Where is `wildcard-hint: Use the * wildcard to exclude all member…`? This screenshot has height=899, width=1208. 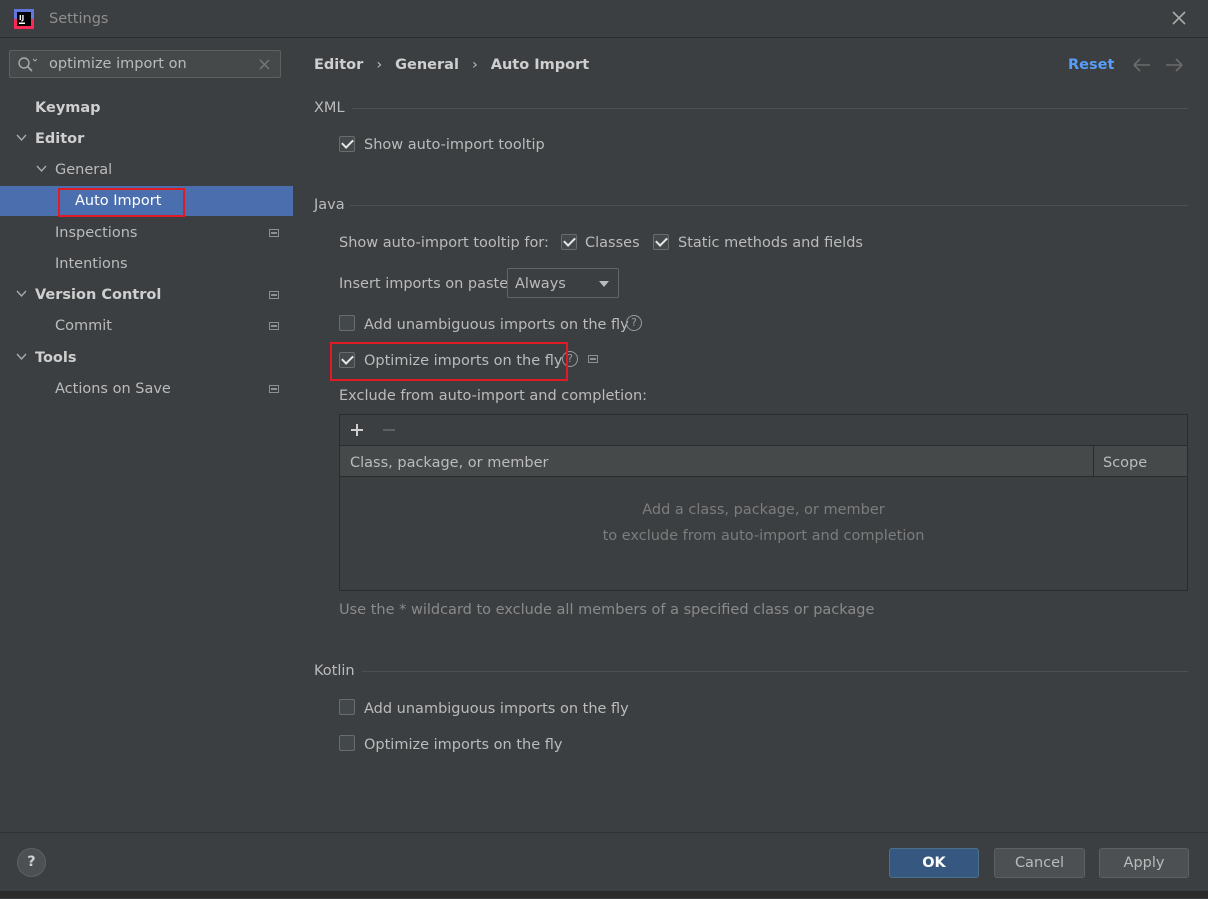 wildcard-hint: Use the * wildcard to exclude all member… is located at coordinates (607, 610).